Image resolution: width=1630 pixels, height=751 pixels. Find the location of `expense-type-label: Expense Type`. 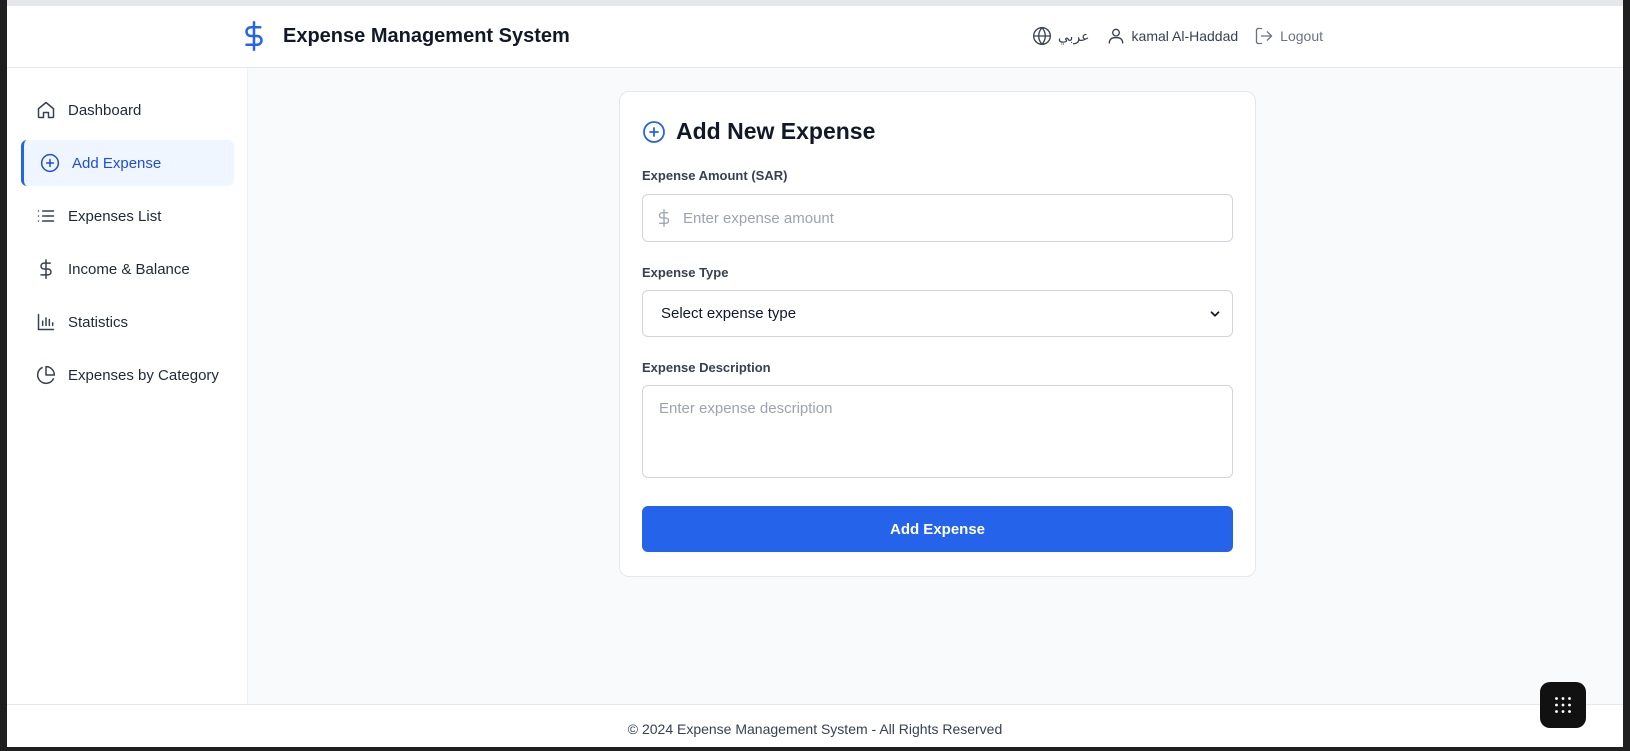

expense-type-label: Expense Type is located at coordinates (685, 272).